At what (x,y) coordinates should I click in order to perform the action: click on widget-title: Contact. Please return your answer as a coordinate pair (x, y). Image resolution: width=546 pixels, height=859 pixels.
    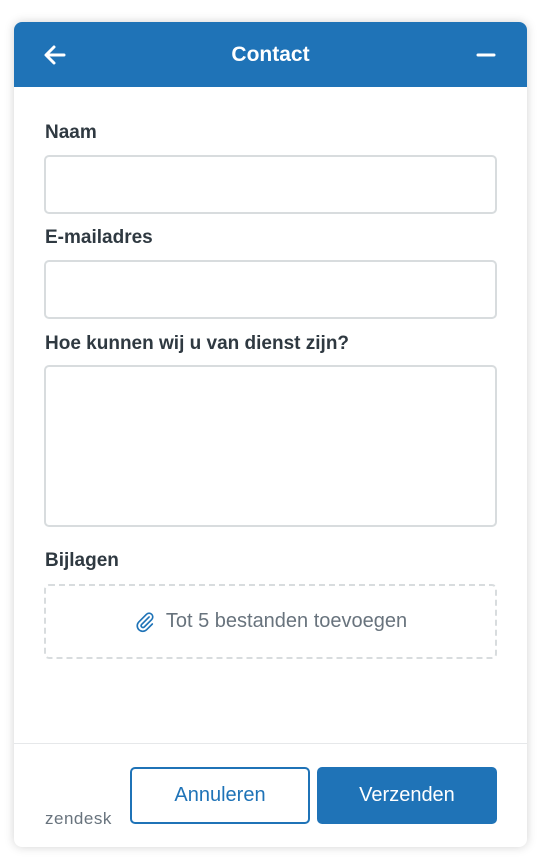
    Looking at the image, I should click on (270, 54).